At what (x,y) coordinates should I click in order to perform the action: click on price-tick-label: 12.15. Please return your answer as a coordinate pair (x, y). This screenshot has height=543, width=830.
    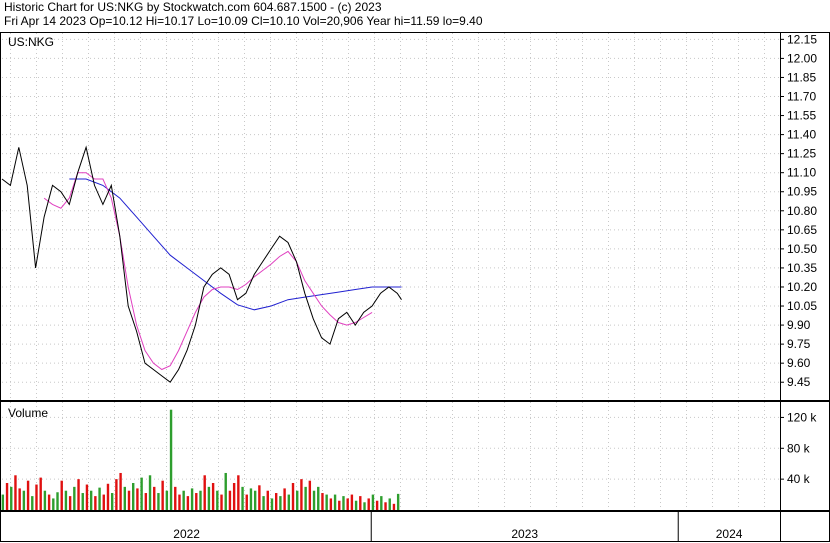
    Looking at the image, I should click on (802, 39).